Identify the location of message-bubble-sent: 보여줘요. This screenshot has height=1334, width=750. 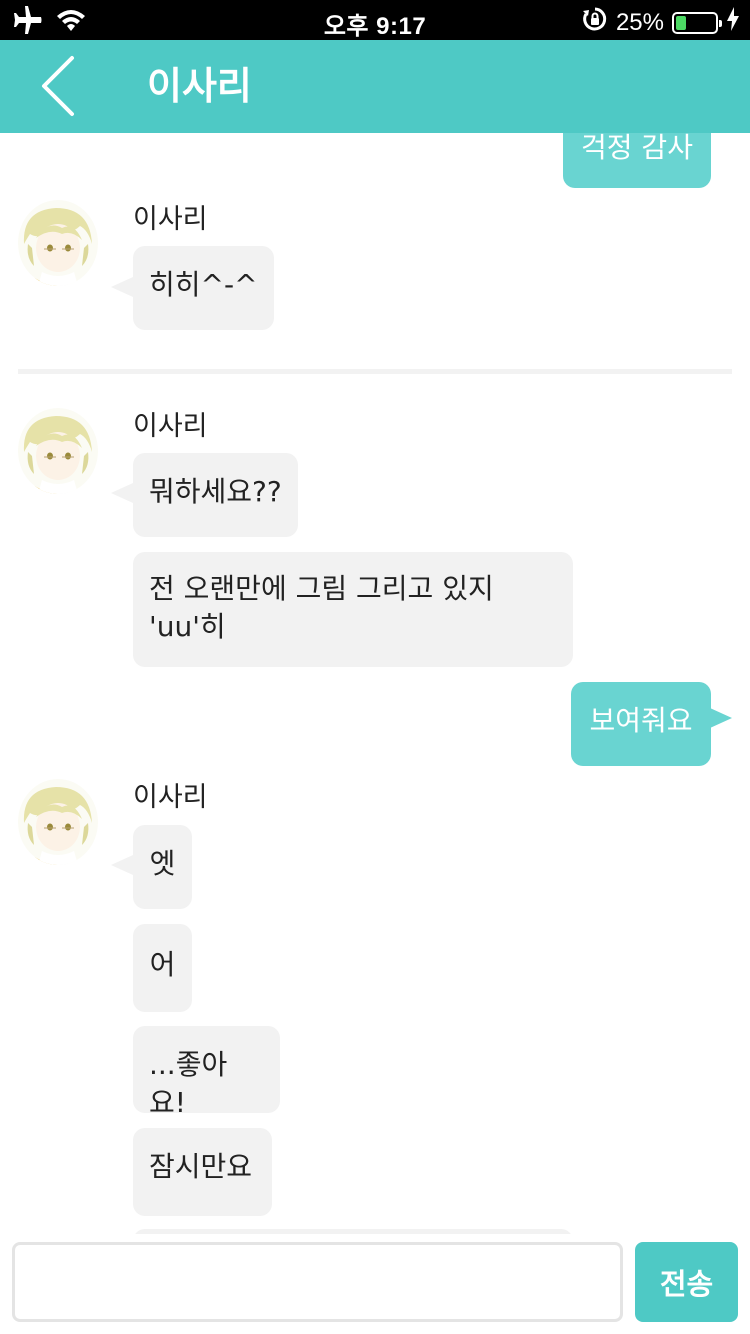
(641, 724).